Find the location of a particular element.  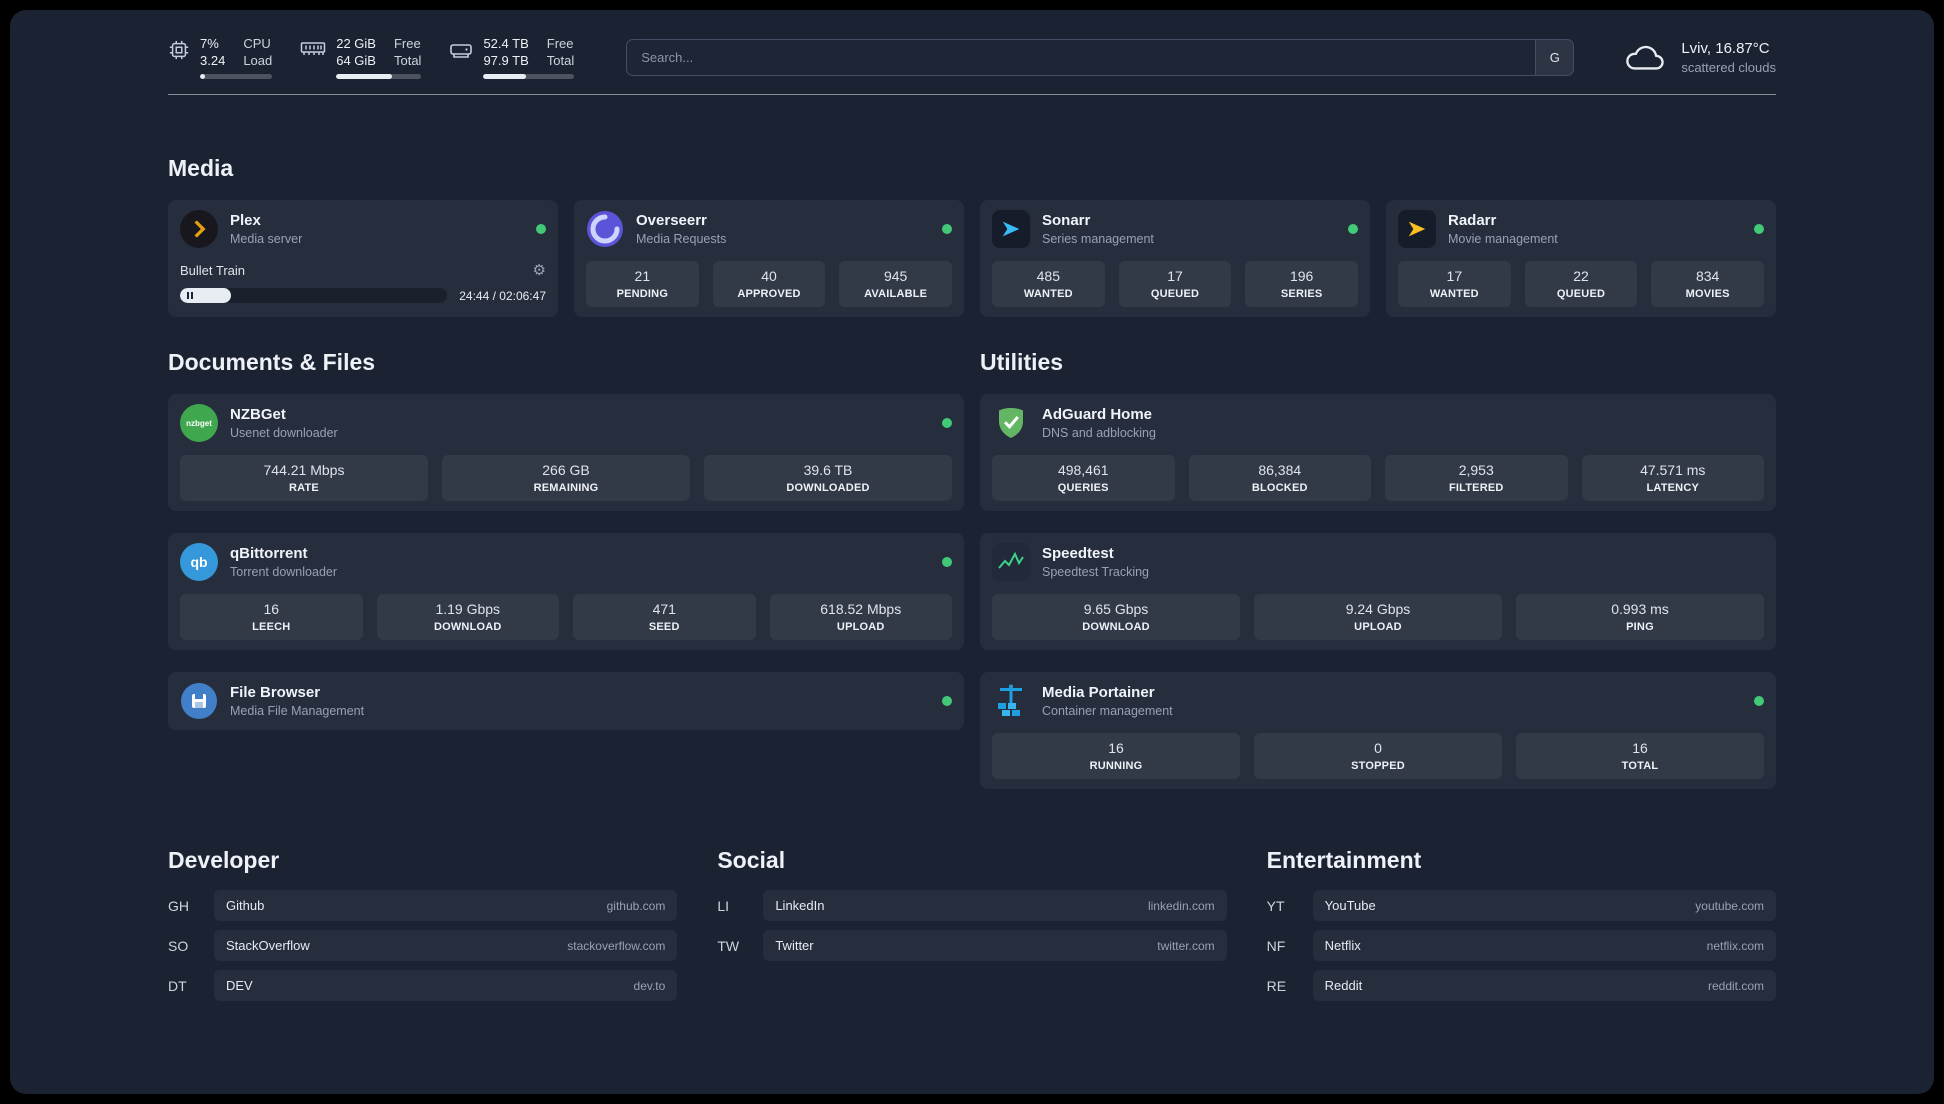

disk-widget: 52.4 TB Free 97.9 TB Total is located at coordinates (512, 57).